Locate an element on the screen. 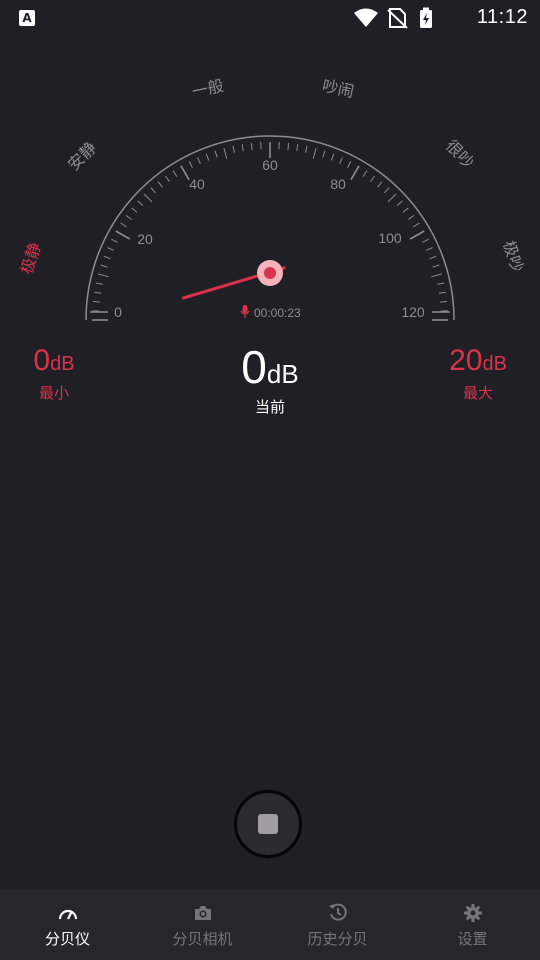  max-readout: 20dB 最大 is located at coordinates (478, 373).